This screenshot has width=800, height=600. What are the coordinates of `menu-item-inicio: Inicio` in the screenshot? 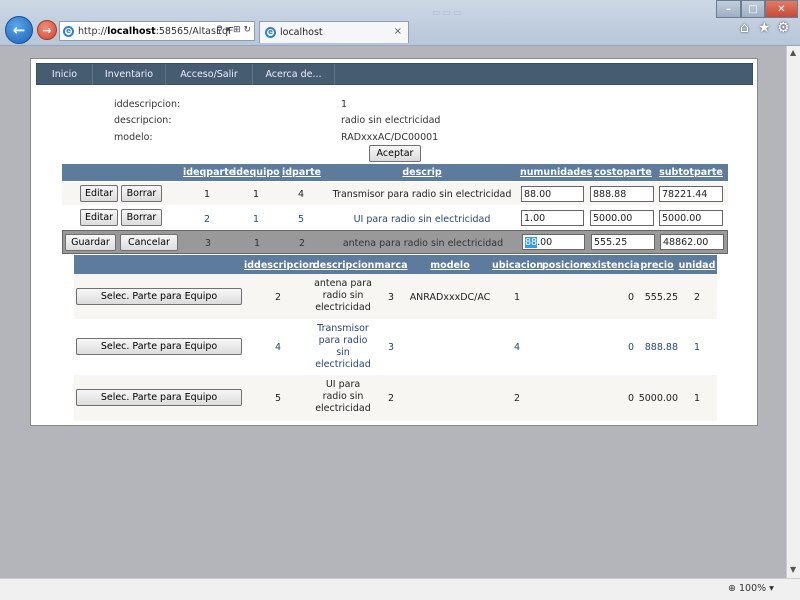 It's located at (65, 74).